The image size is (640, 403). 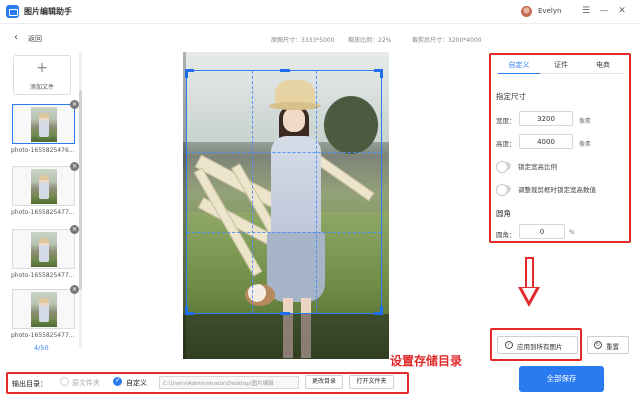 I want to click on file-thumbnail-3: ✕, so click(x=45, y=247).